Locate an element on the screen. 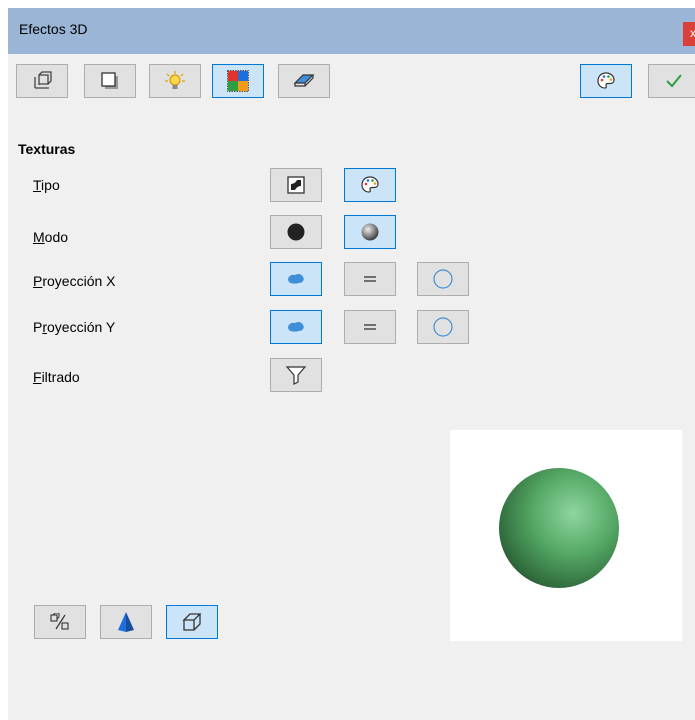 The width and height of the screenshot is (695, 720). geometry-button is located at coordinates (42, 81).